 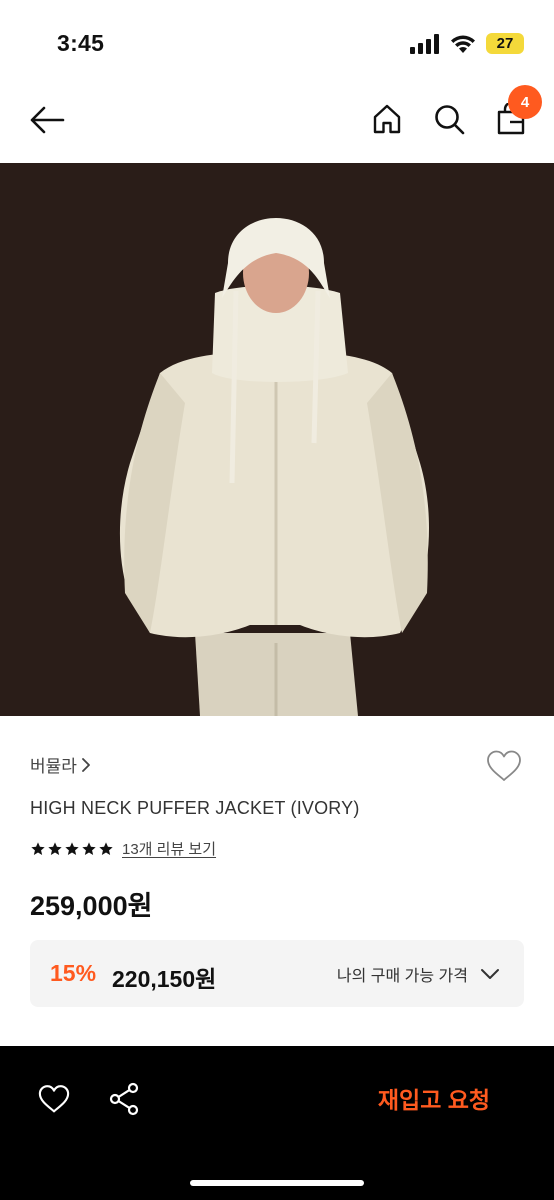 What do you see at coordinates (424, 43) in the screenshot?
I see `cellular-signal-icon` at bounding box center [424, 43].